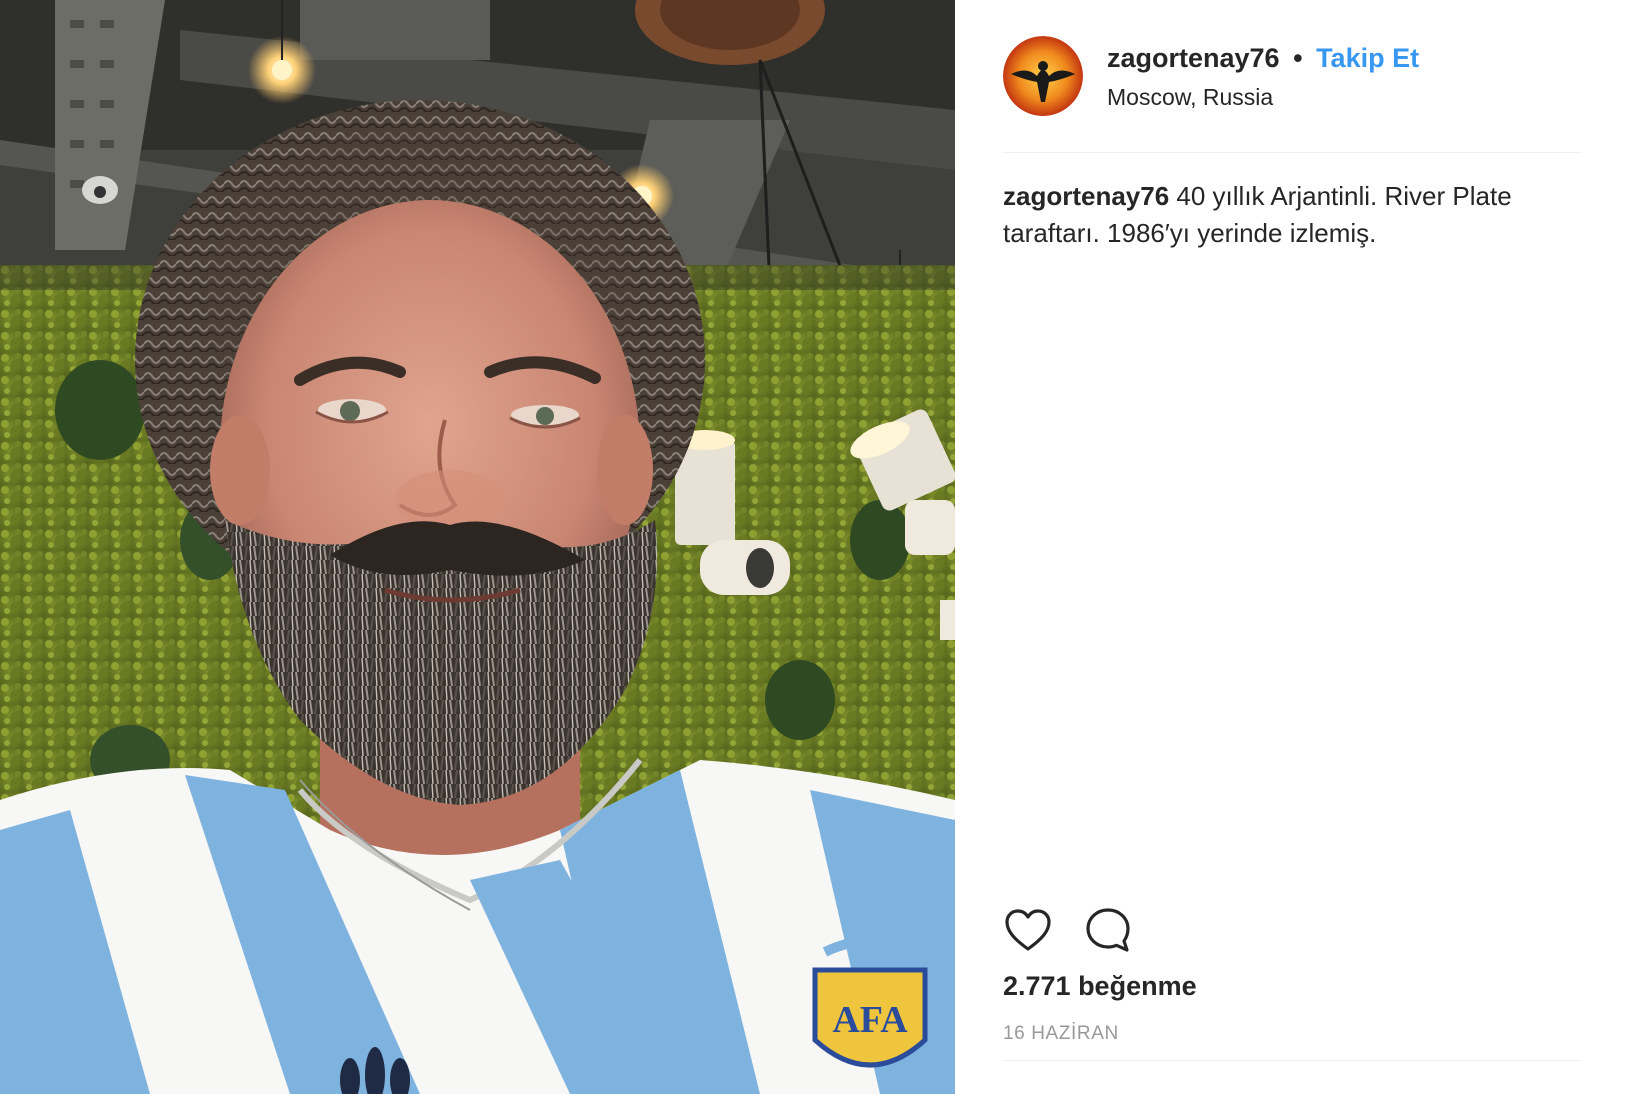  I want to click on follow-button: Takip Et, so click(1367, 58).